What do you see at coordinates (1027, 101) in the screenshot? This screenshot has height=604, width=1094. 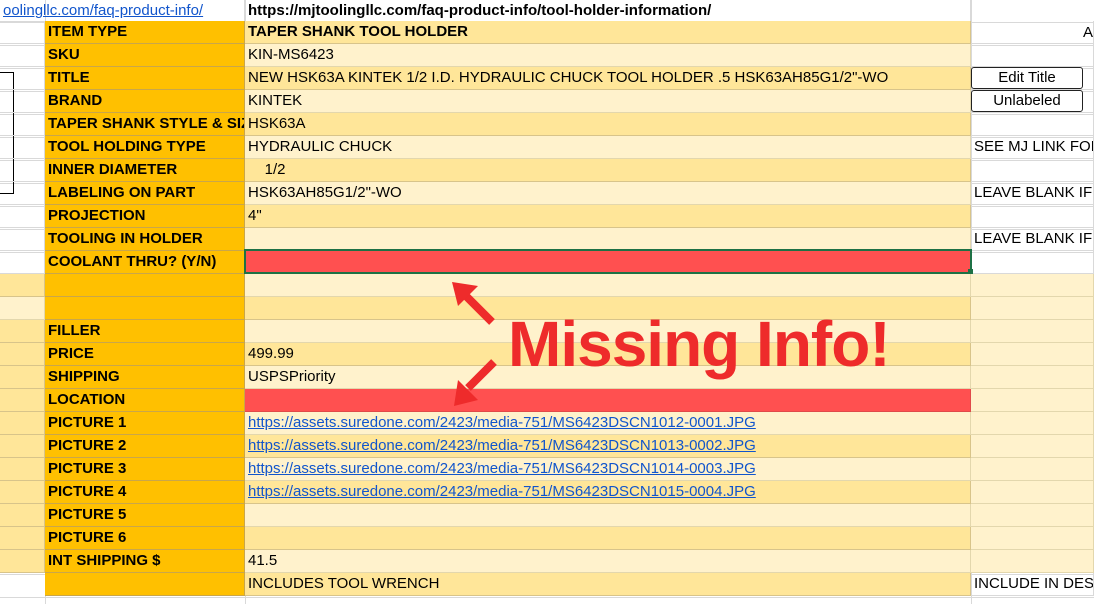 I see `unlabeled-button: Unlabeled` at bounding box center [1027, 101].